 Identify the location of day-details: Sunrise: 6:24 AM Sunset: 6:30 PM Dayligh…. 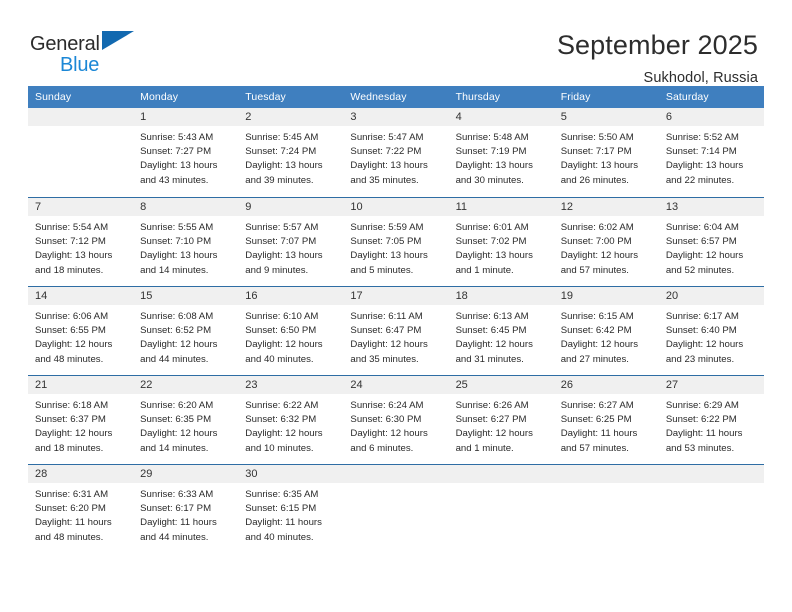
(395, 425).